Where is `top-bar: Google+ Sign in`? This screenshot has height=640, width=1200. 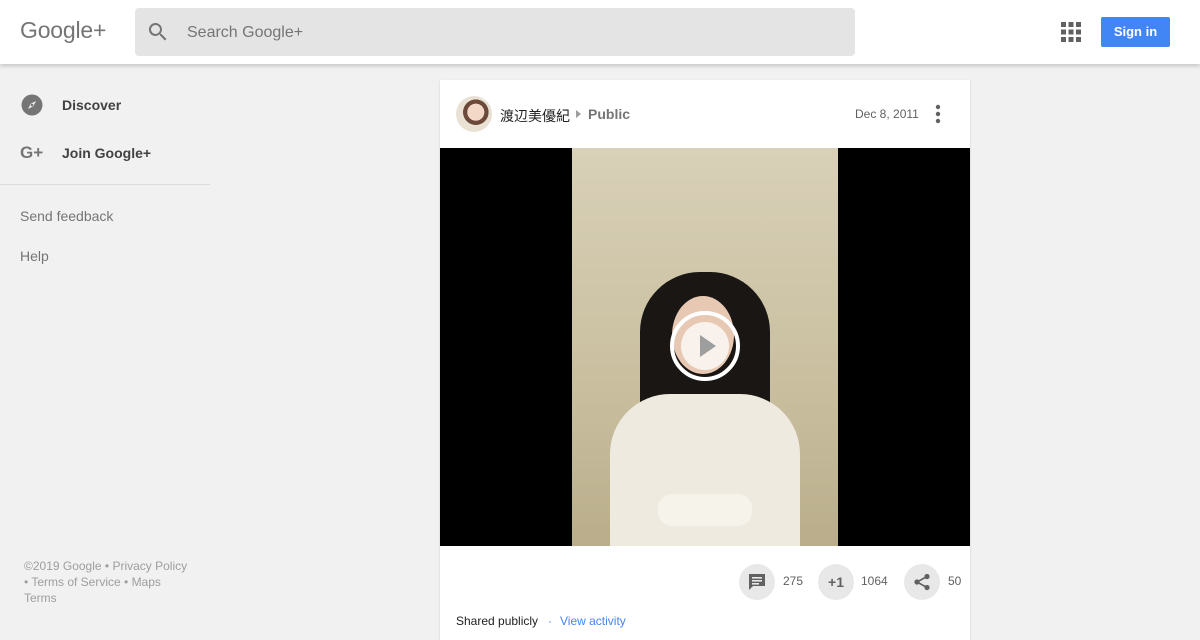 top-bar: Google+ Sign in is located at coordinates (600, 32).